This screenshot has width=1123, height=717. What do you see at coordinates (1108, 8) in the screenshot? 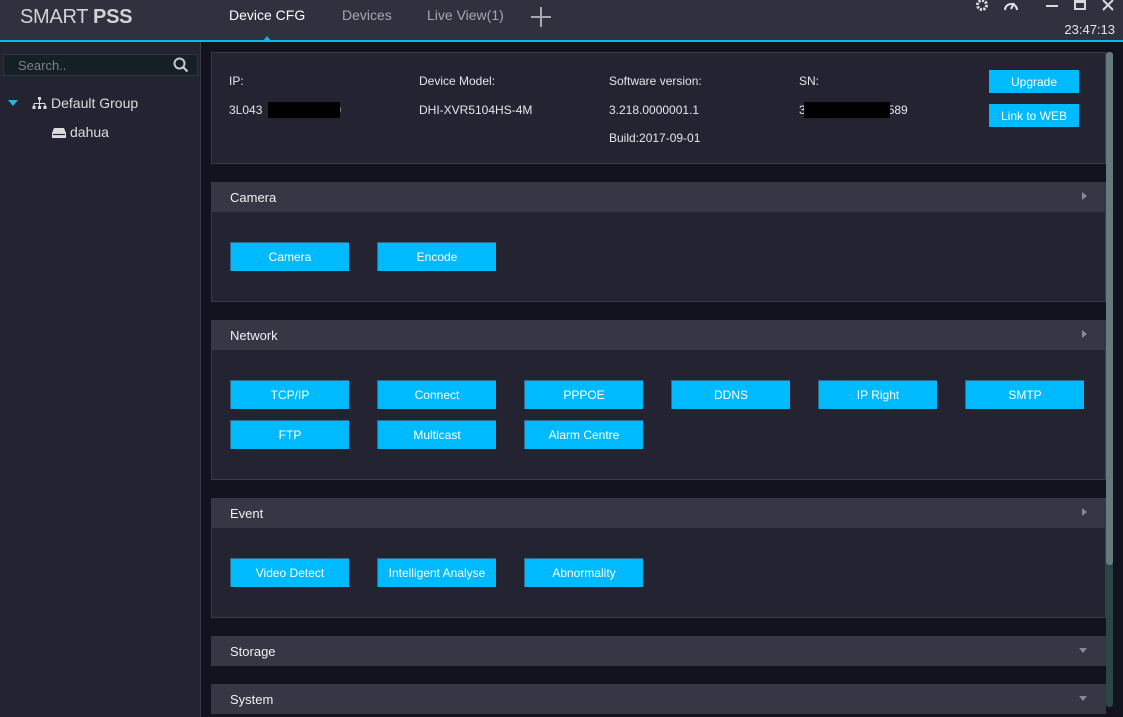
I see `close-icon` at bounding box center [1108, 8].